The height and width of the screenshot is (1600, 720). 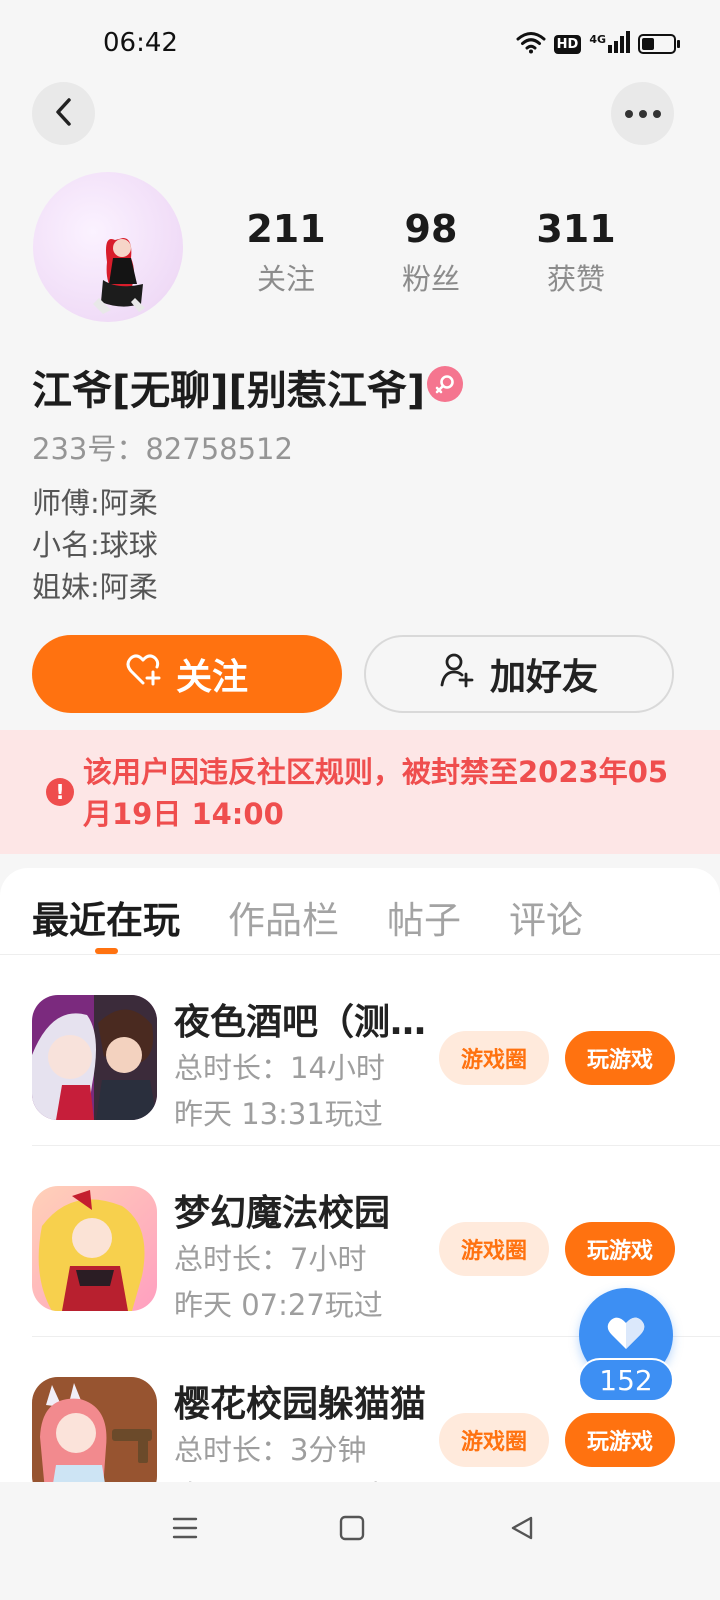 I want to click on system-nav-bar, so click(x=360, y=1541).